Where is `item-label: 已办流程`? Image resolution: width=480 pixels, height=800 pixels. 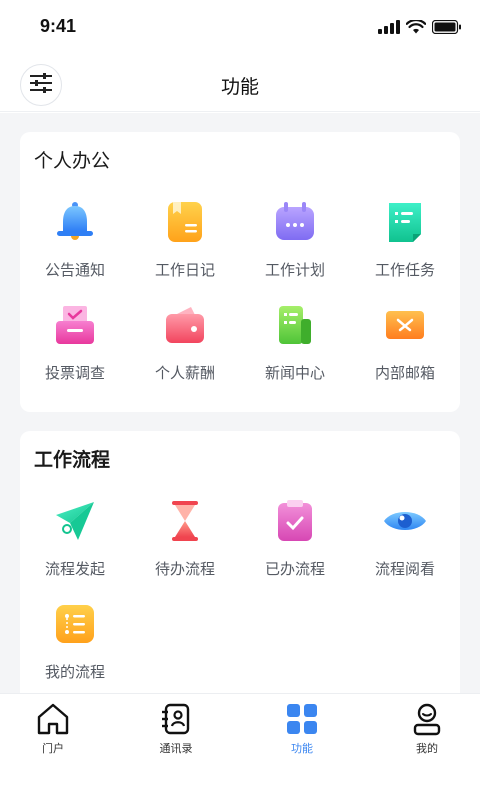 item-label: 已办流程 is located at coordinates (294, 569).